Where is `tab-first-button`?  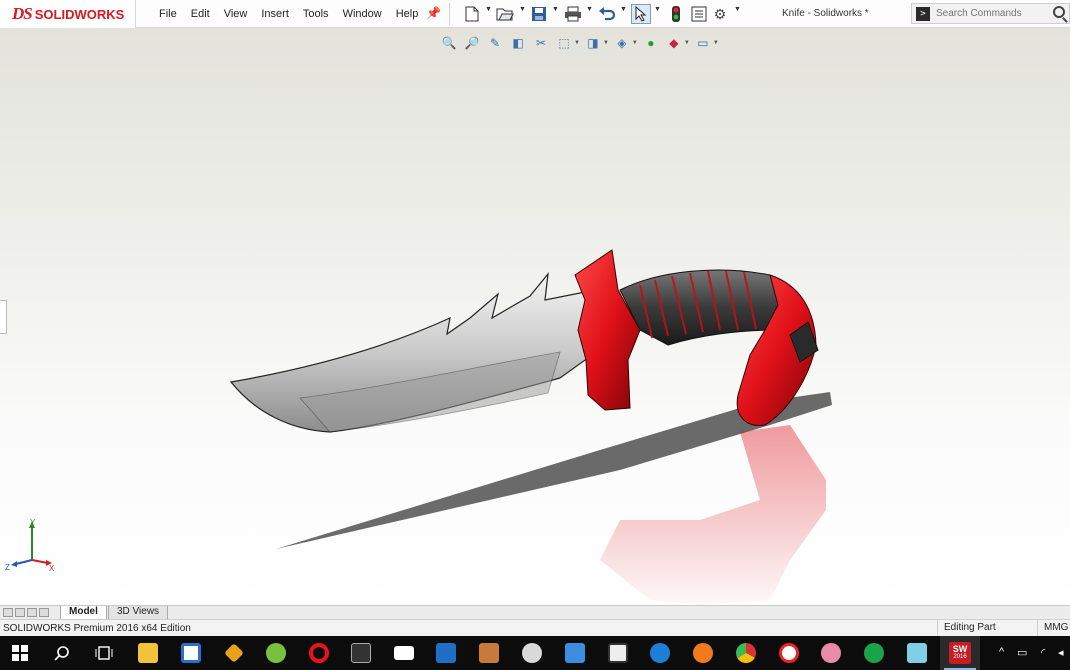
tab-first-button is located at coordinates (8, 612).